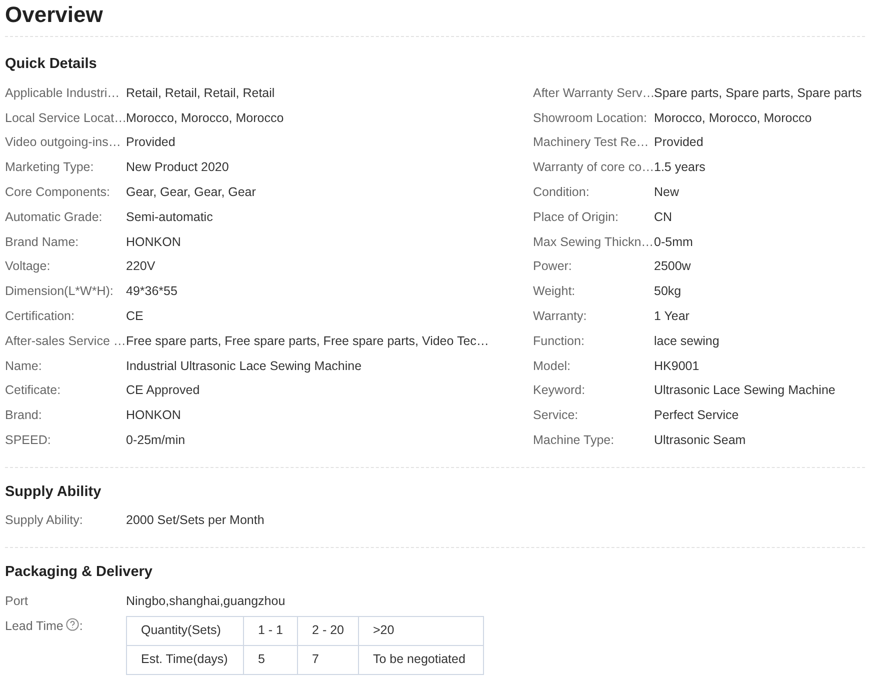 Image resolution: width=870 pixels, height=695 pixels. Describe the element at coordinates (58, 192) in the screenshot. I see `detail-label: Core Components:` at that location.